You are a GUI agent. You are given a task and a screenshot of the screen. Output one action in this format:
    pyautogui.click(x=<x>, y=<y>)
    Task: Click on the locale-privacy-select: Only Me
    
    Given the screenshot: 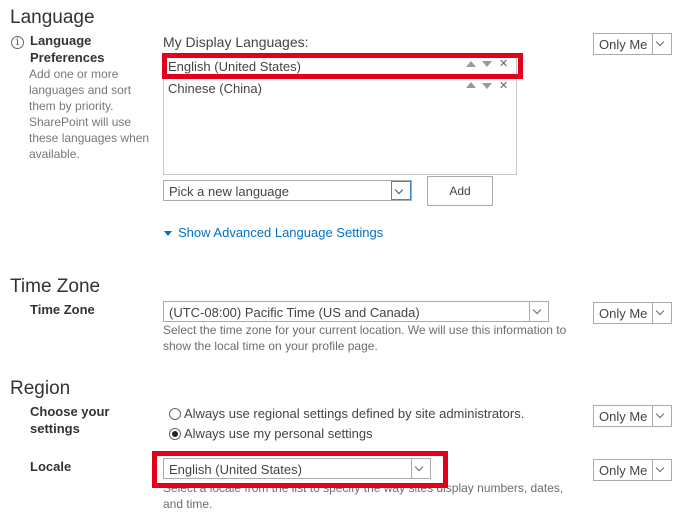 What is the action you would take?
    pyautogui.click(x=632, y=470)
    